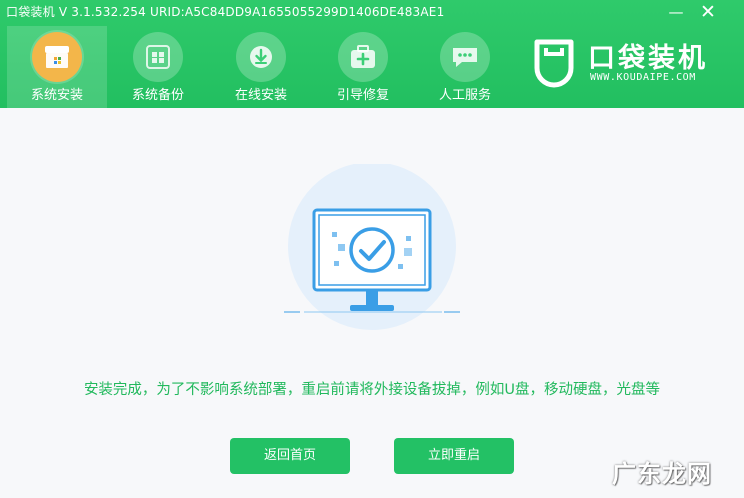  I want to click on brand-name: 口袋装机, so click(648, 58).